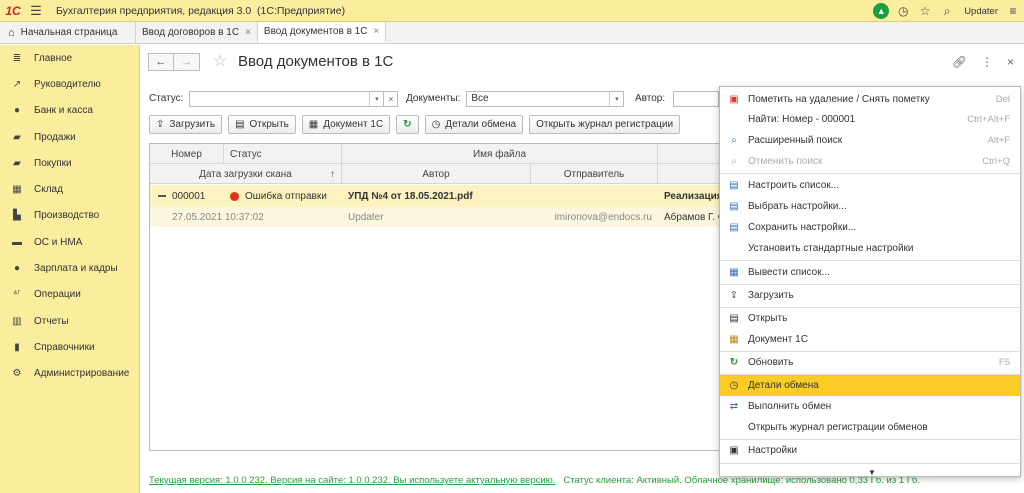 This screenshot has height=493, width=1024. What do you see at coordinates (870, 99) in the screenshot?
I see `menu-item-mark-delete: ▣ Пометить на удаление / Снять пометку Del` at bounding box center [870, 99].